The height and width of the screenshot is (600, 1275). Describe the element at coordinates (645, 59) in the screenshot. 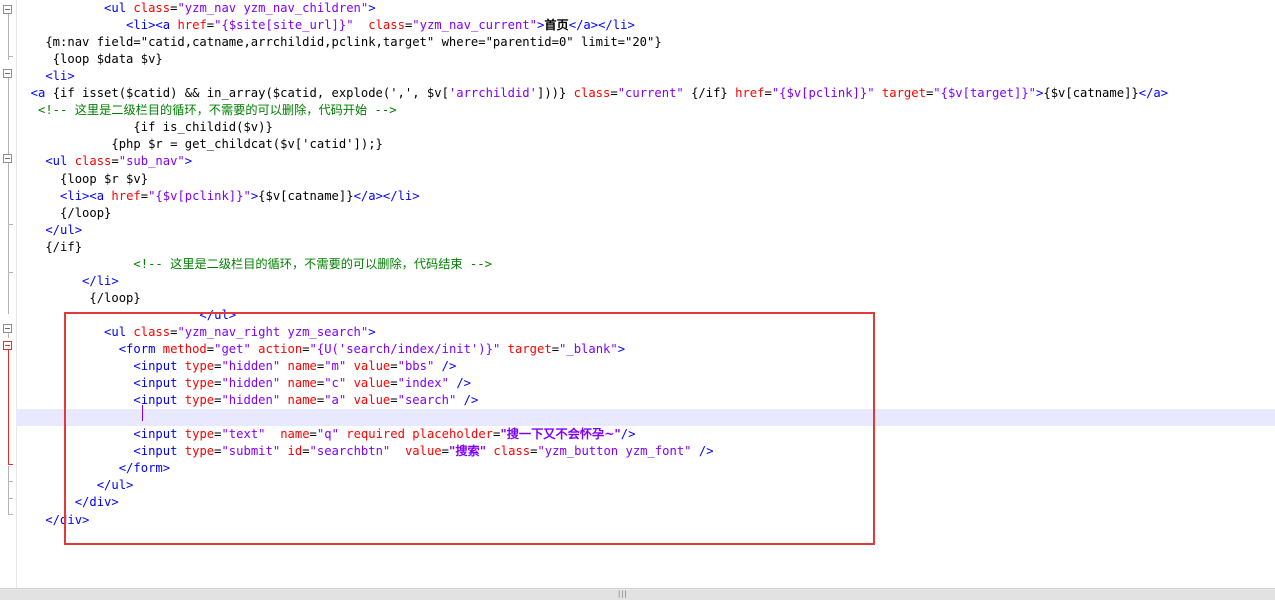

I see `code-line: {loop $data $v}` at that location.